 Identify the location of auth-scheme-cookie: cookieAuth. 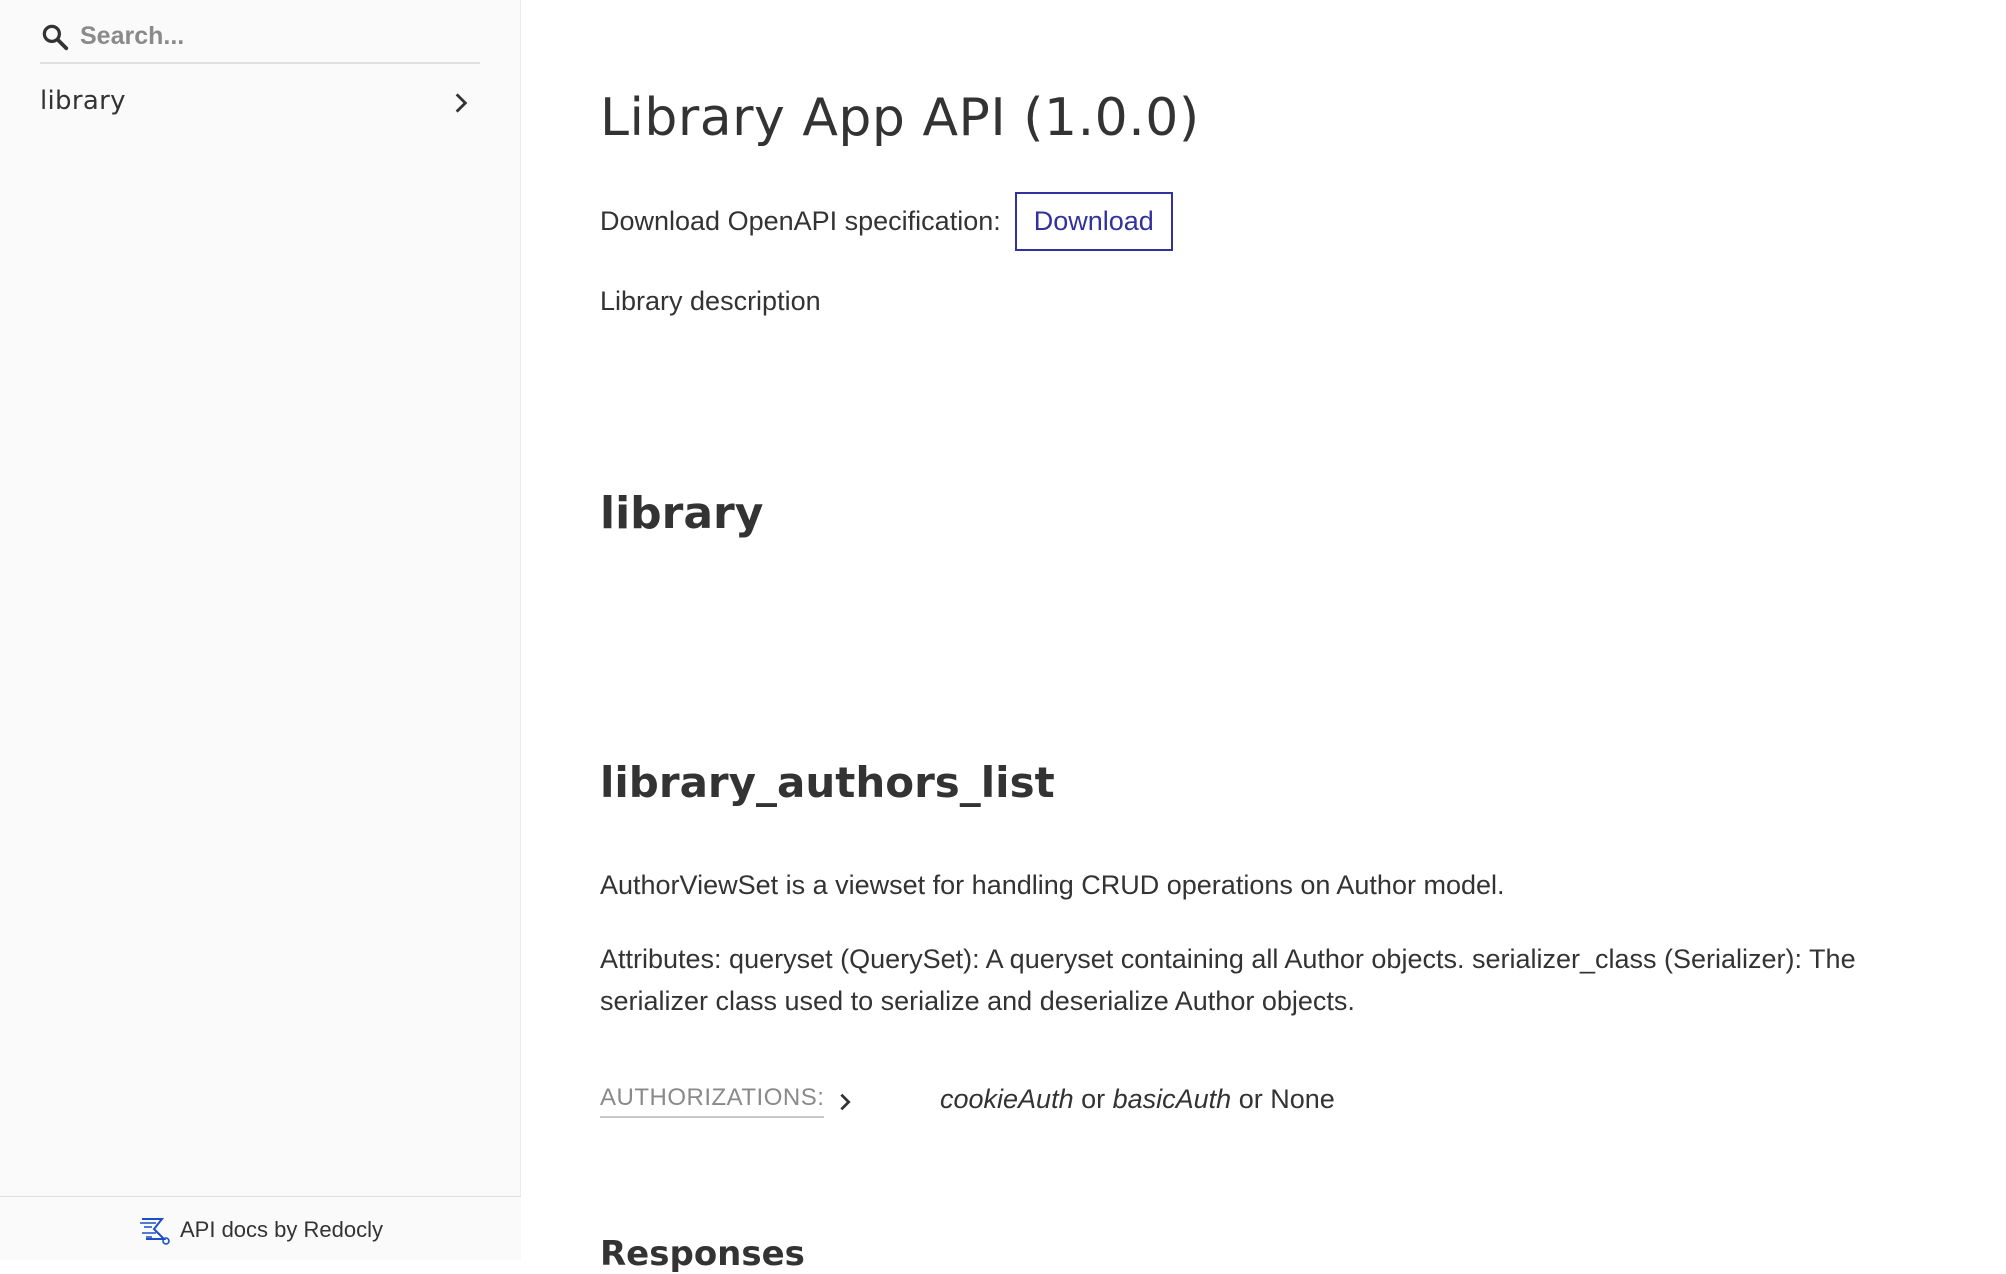
(1007, 1099).